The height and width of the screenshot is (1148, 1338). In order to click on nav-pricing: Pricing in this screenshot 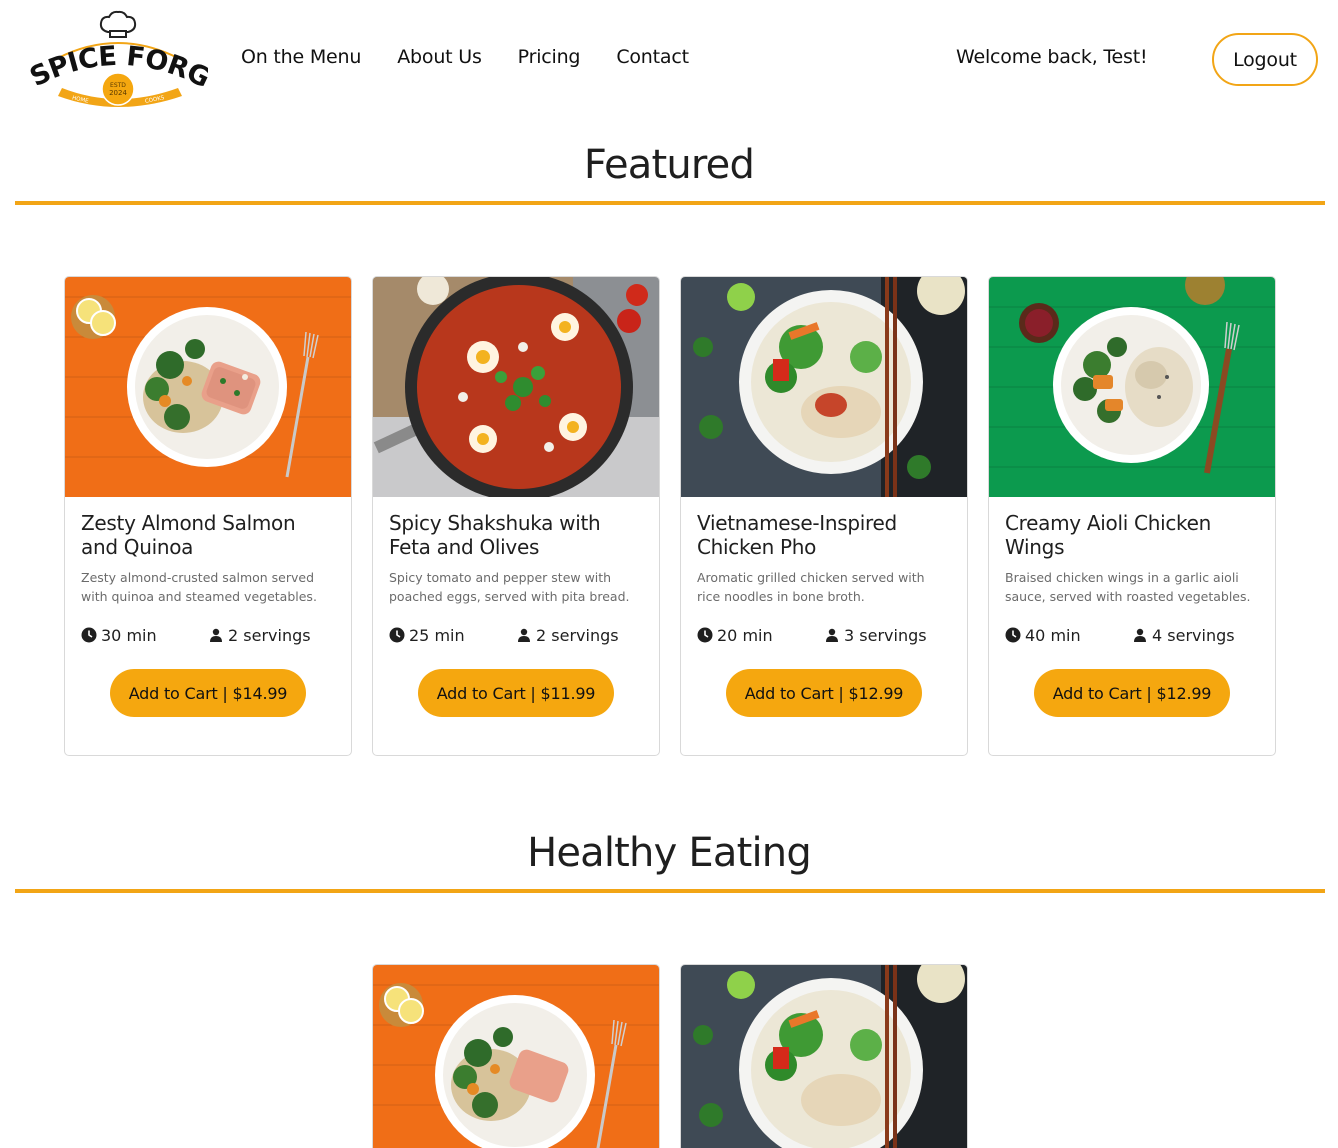, I will do `click(549, 57)`.